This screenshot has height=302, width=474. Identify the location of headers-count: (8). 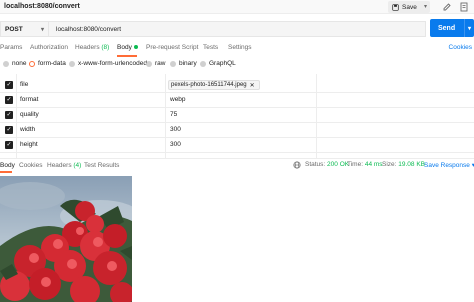
(105, 47).